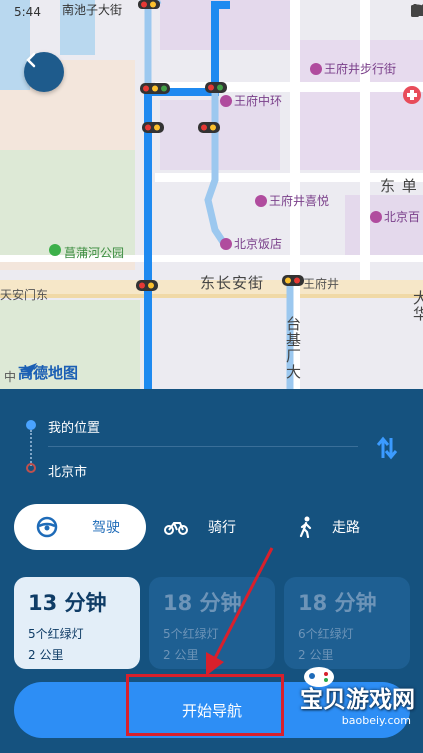 The height and width of the screenshot is (753, 423). I want to click on map-label-taiji: 台基厂大, so click(293, 348).